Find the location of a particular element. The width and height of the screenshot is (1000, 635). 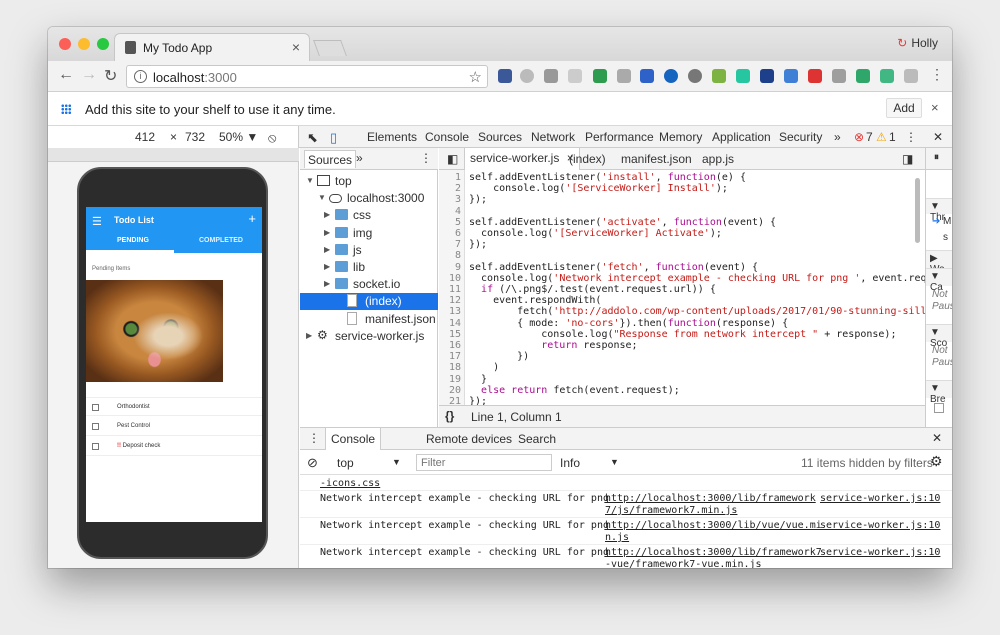

bookmark-star-icon: ☆ is located at coordinates (475, 77).